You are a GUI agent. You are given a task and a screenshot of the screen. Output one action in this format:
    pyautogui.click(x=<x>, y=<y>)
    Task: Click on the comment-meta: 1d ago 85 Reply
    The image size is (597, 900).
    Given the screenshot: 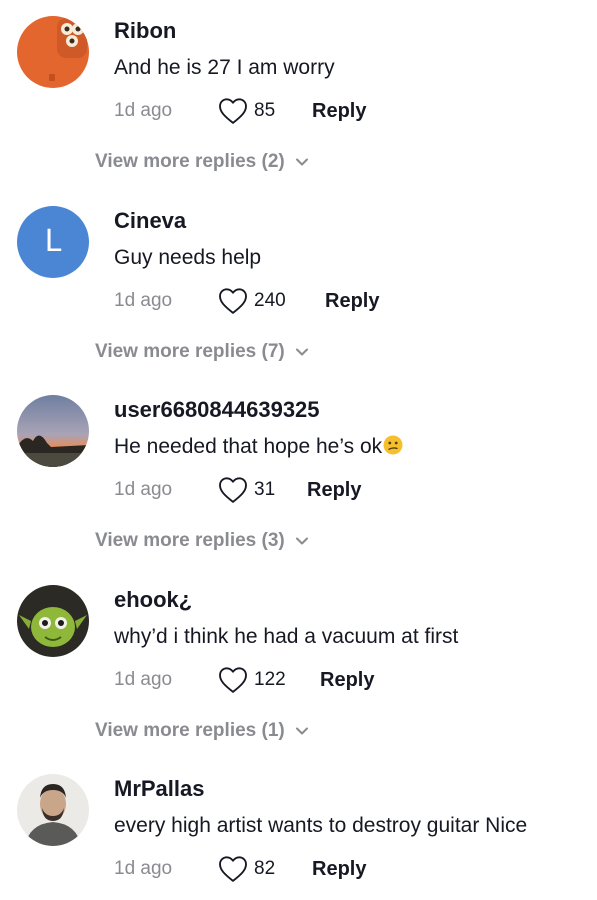 What is the action you would take?
    pyautogui.click(x=354, y=113)
    